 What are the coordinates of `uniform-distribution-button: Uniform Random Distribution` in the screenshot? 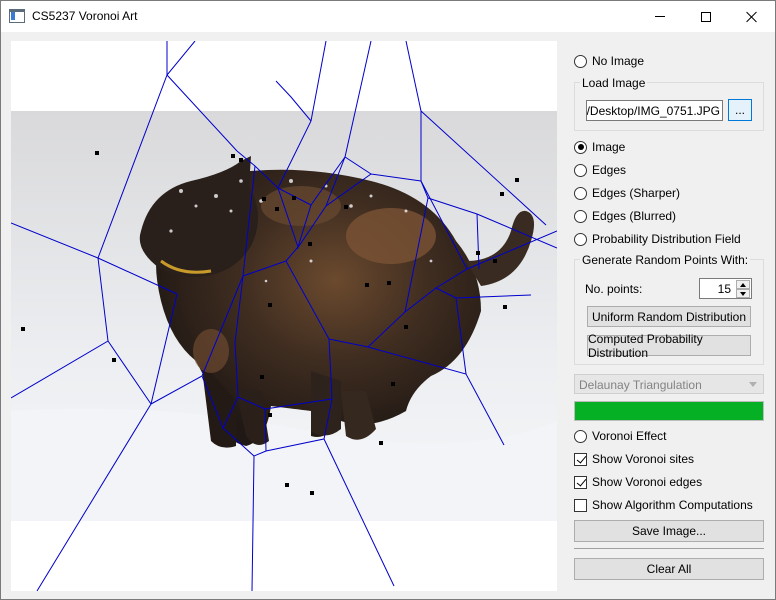 It's located at (669, 316).